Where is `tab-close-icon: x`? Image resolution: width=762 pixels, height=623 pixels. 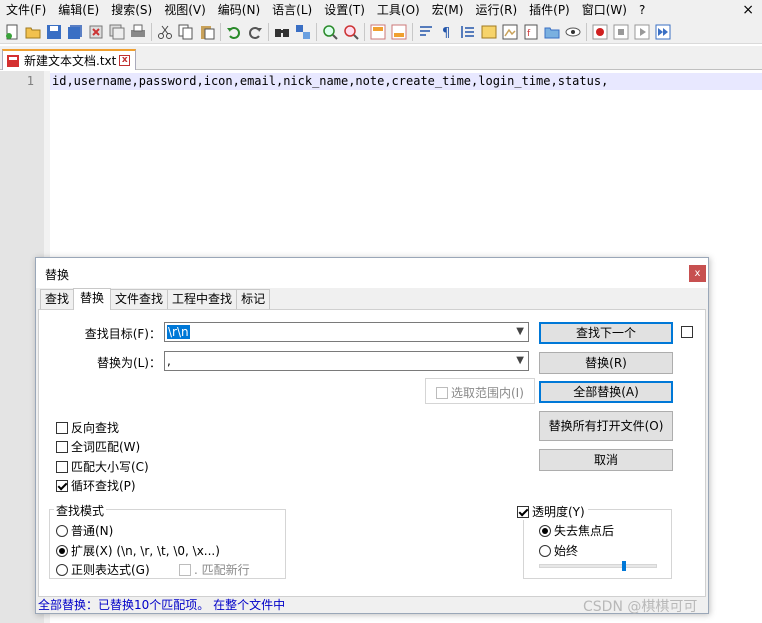 tab-close-icon: x is located at coordinates (125, 60).